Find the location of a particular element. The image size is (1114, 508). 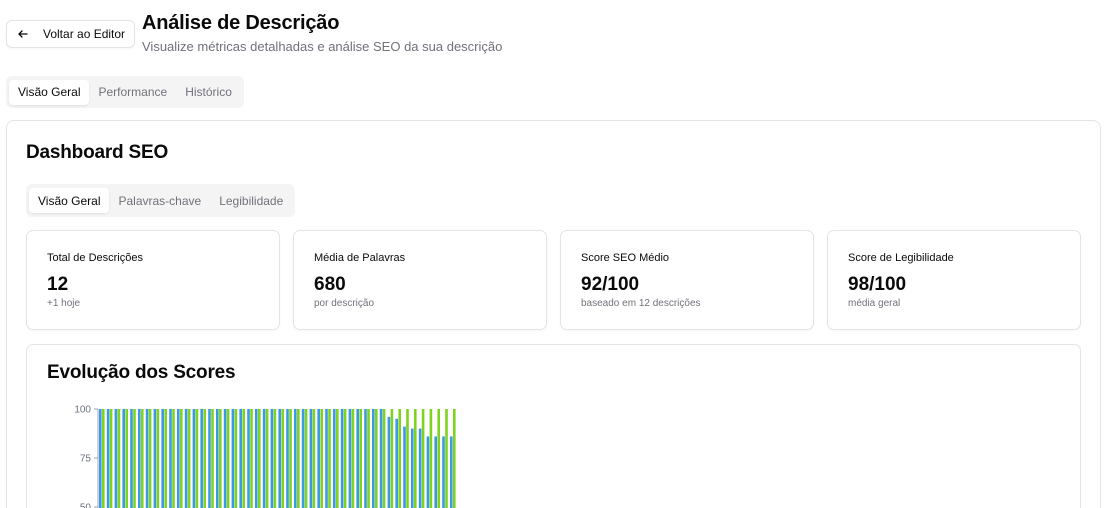

score-evolution-chart: 100 75 50 is located at coordinates (265, 456).